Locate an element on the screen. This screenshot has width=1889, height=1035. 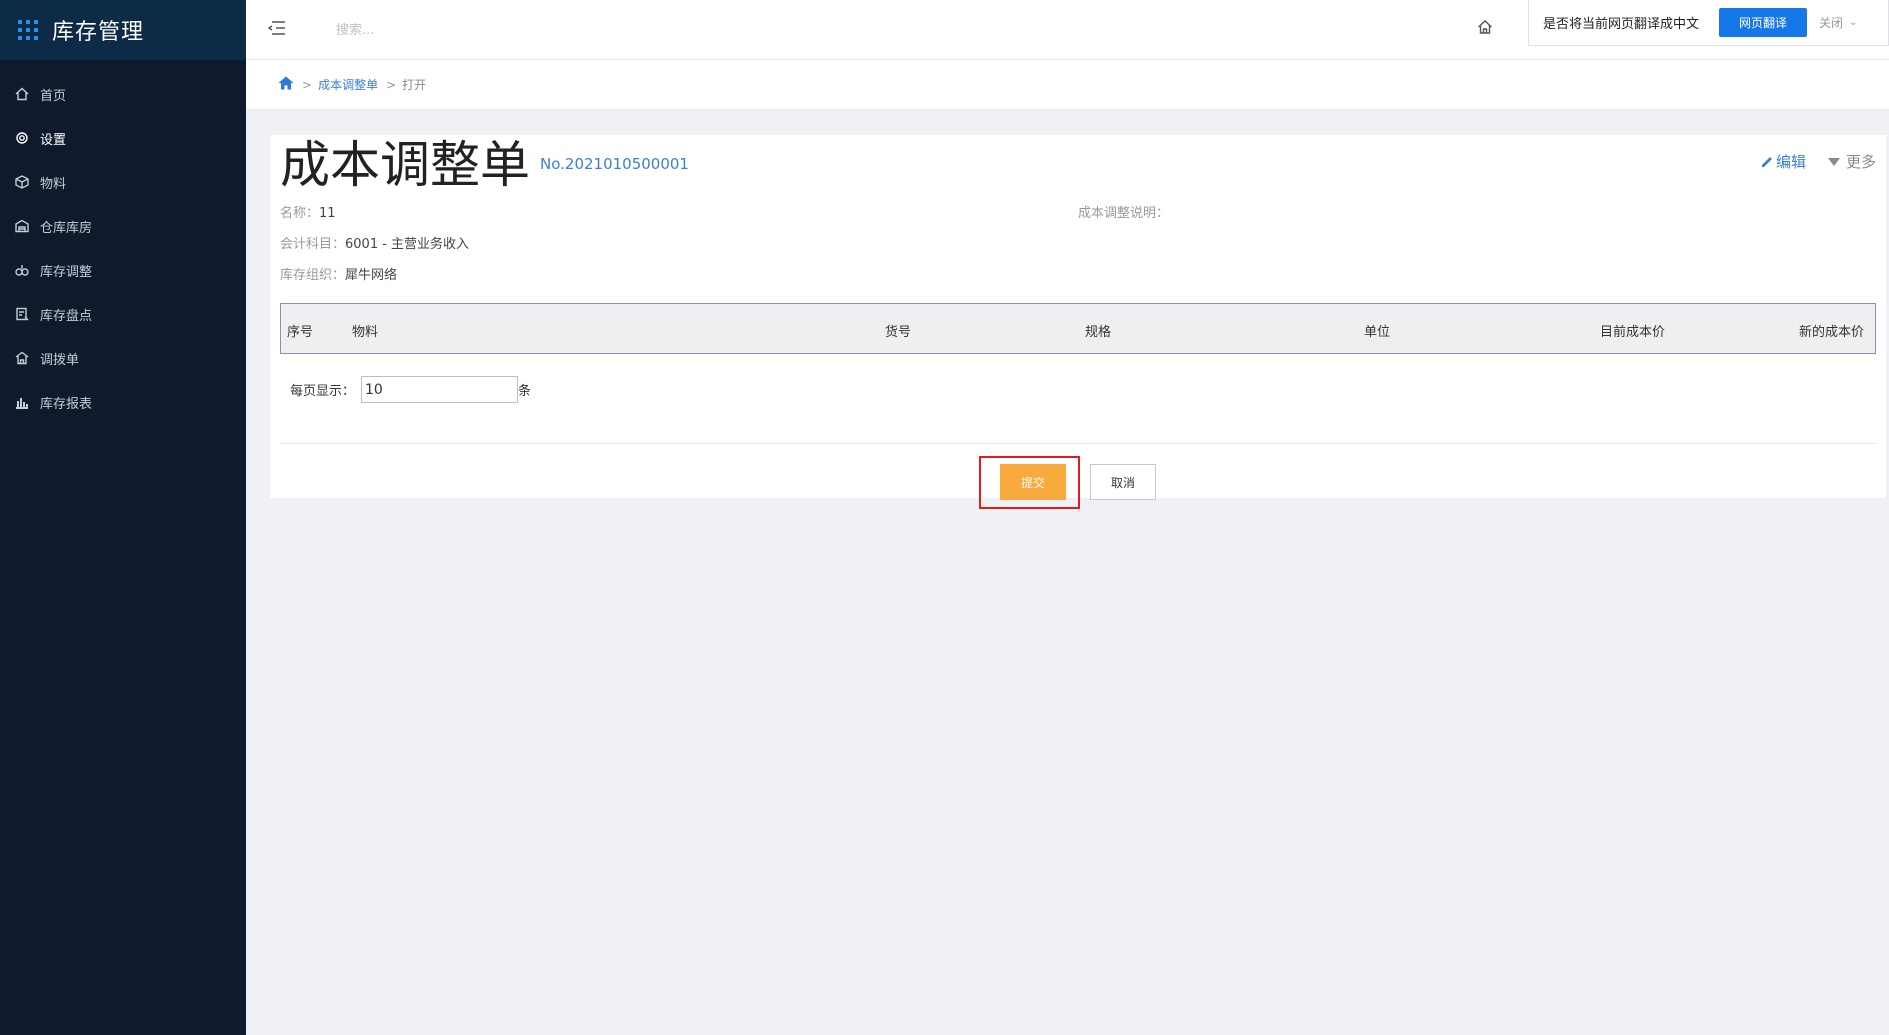
account-value: 6001 - 主营业务收入 is located at coordinates (407, 244).